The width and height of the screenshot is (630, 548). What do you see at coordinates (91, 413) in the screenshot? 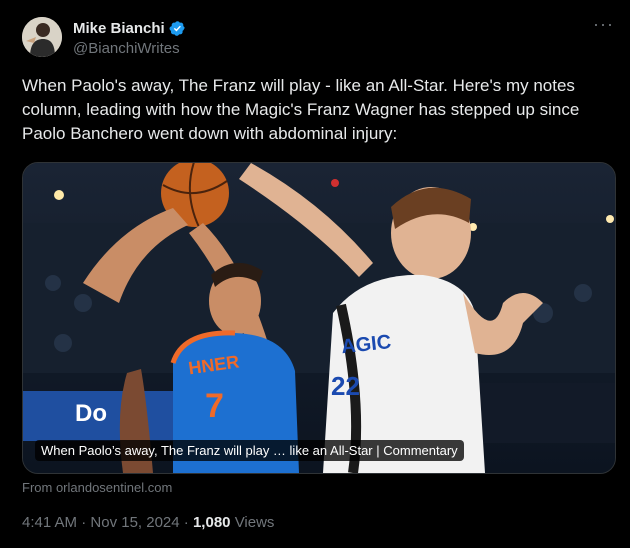
I see `board-text: Do` at bounding box center [91, 413].